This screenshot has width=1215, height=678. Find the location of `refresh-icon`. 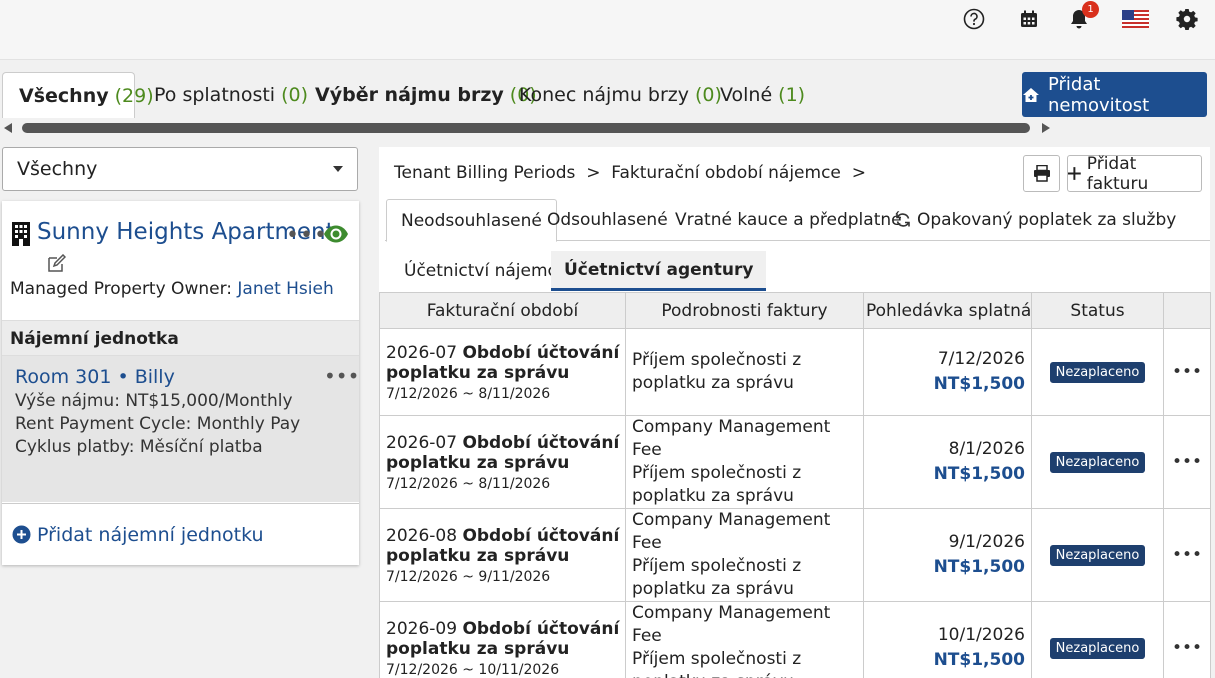

refresh-icon is located at coordinates (903, 220).